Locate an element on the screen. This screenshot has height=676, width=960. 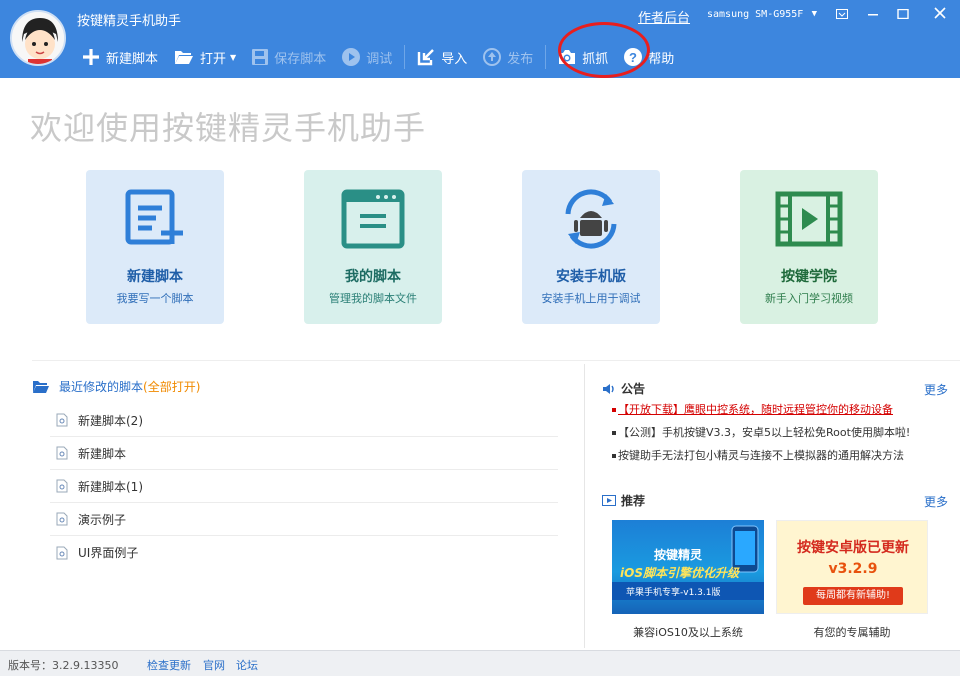
recent-script-item: 新建脚本(2) is located at coordinates (304, 420).